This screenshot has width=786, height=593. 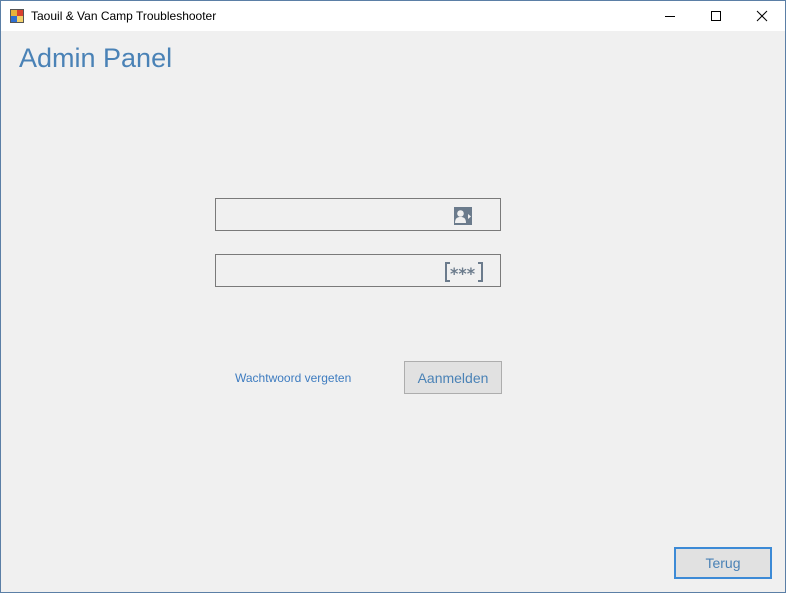 I want to click on maximize-icon, so click(x=716, y=16).